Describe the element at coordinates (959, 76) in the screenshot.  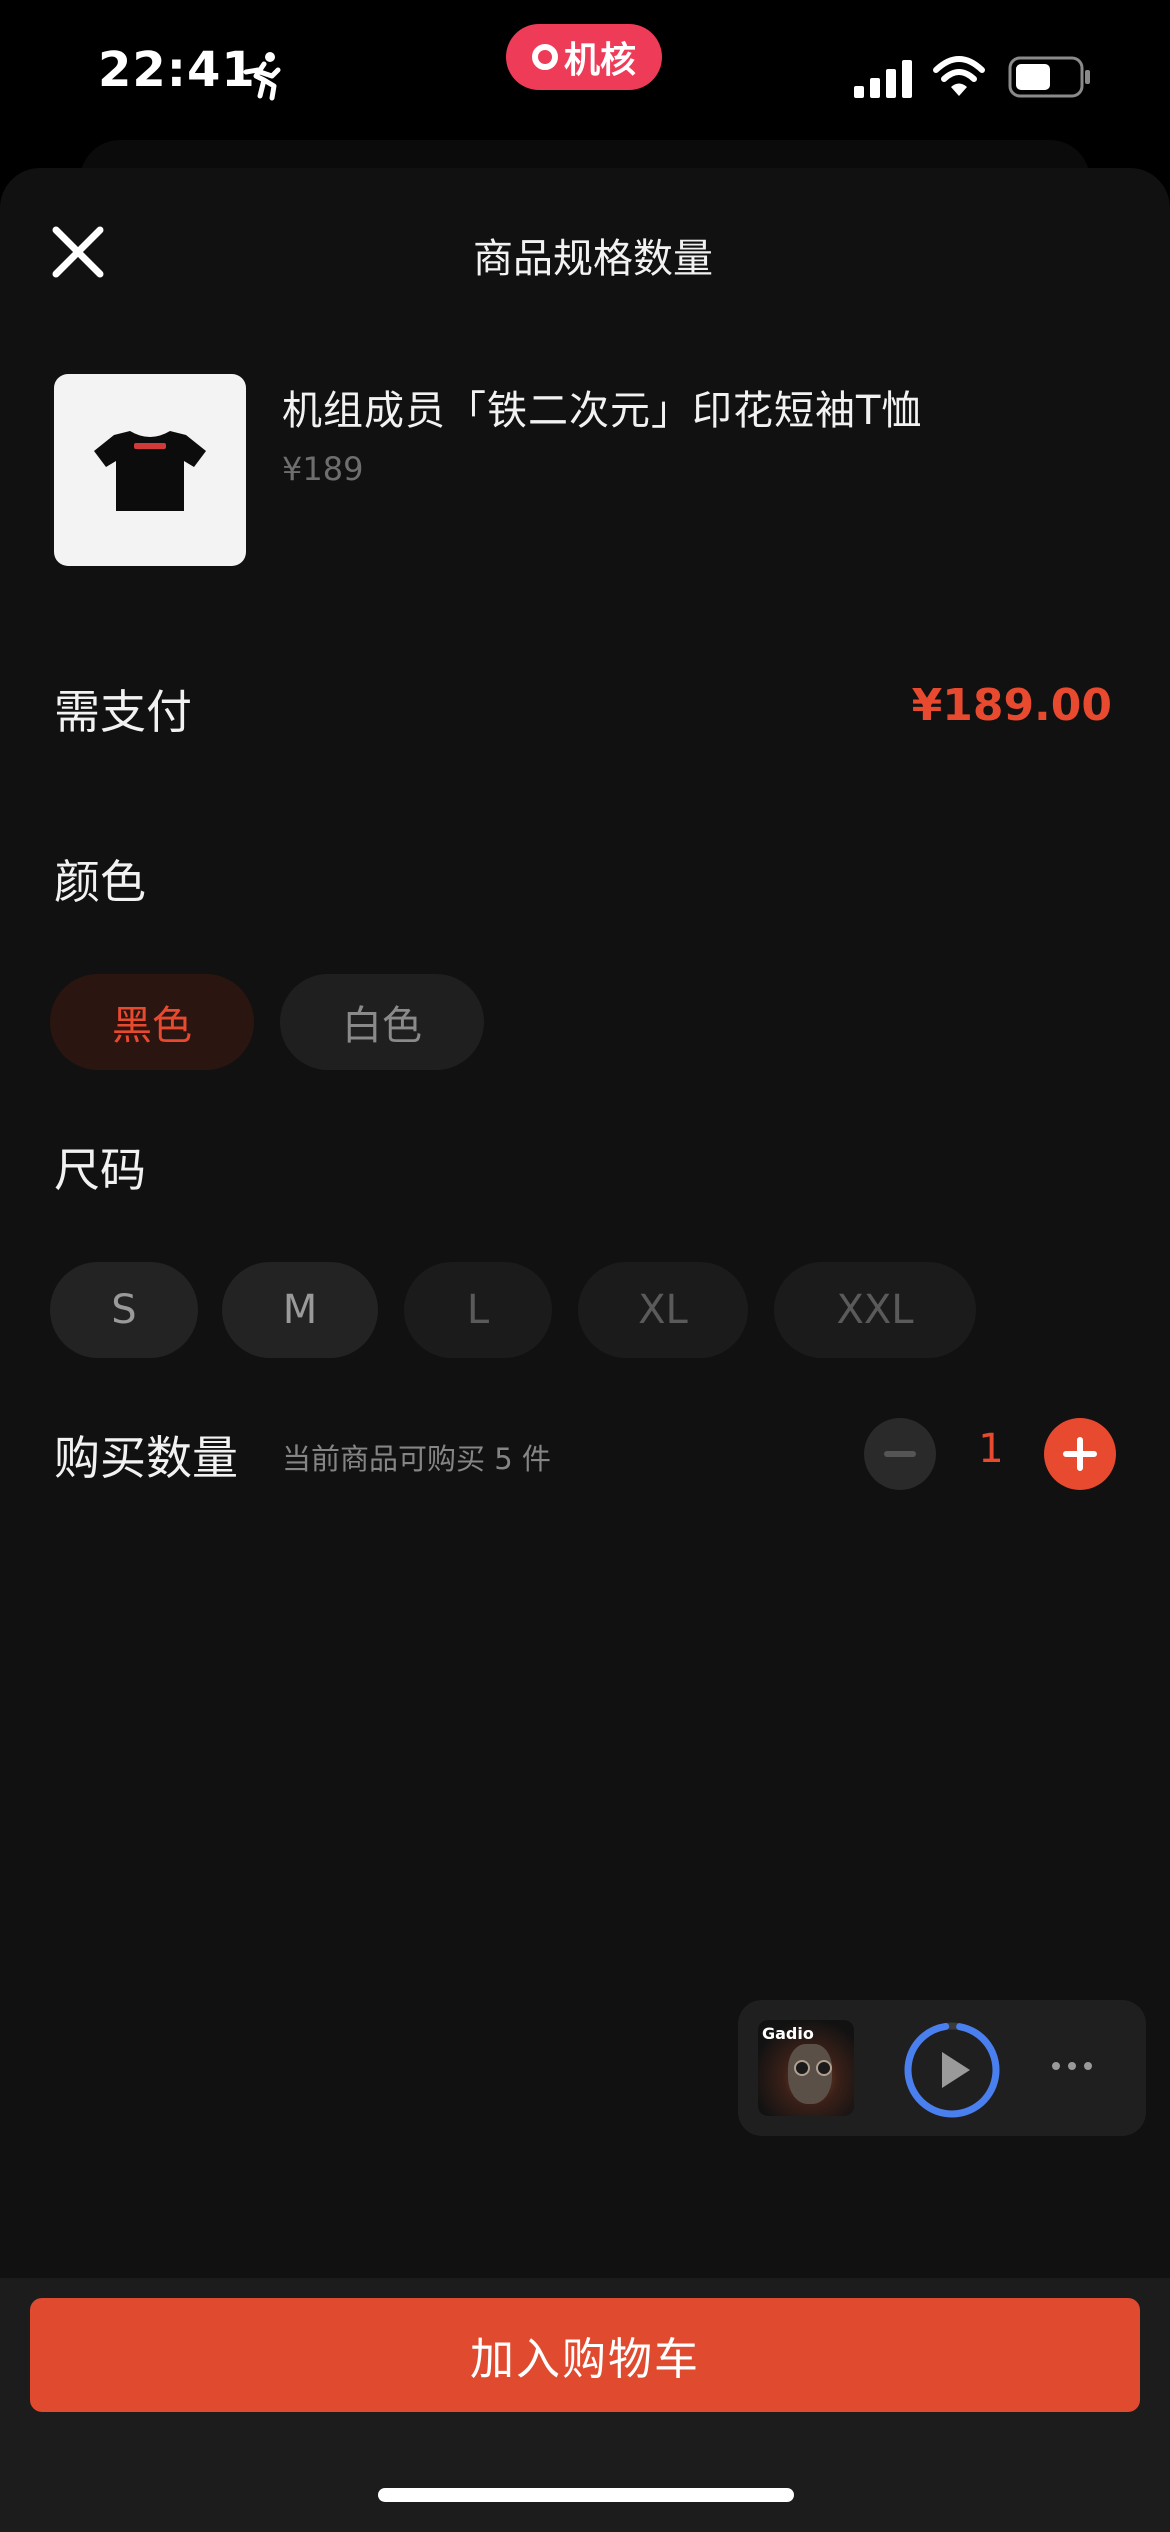
I see `wifi-icon` at that location.